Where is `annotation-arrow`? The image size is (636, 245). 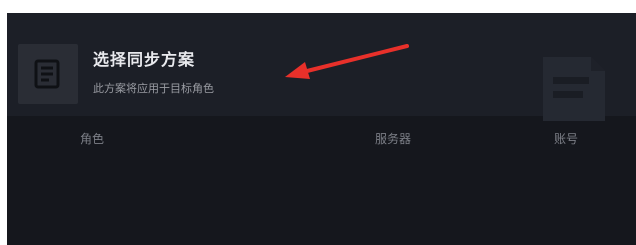
annotation-arrow is located at coordinates (347, 61).